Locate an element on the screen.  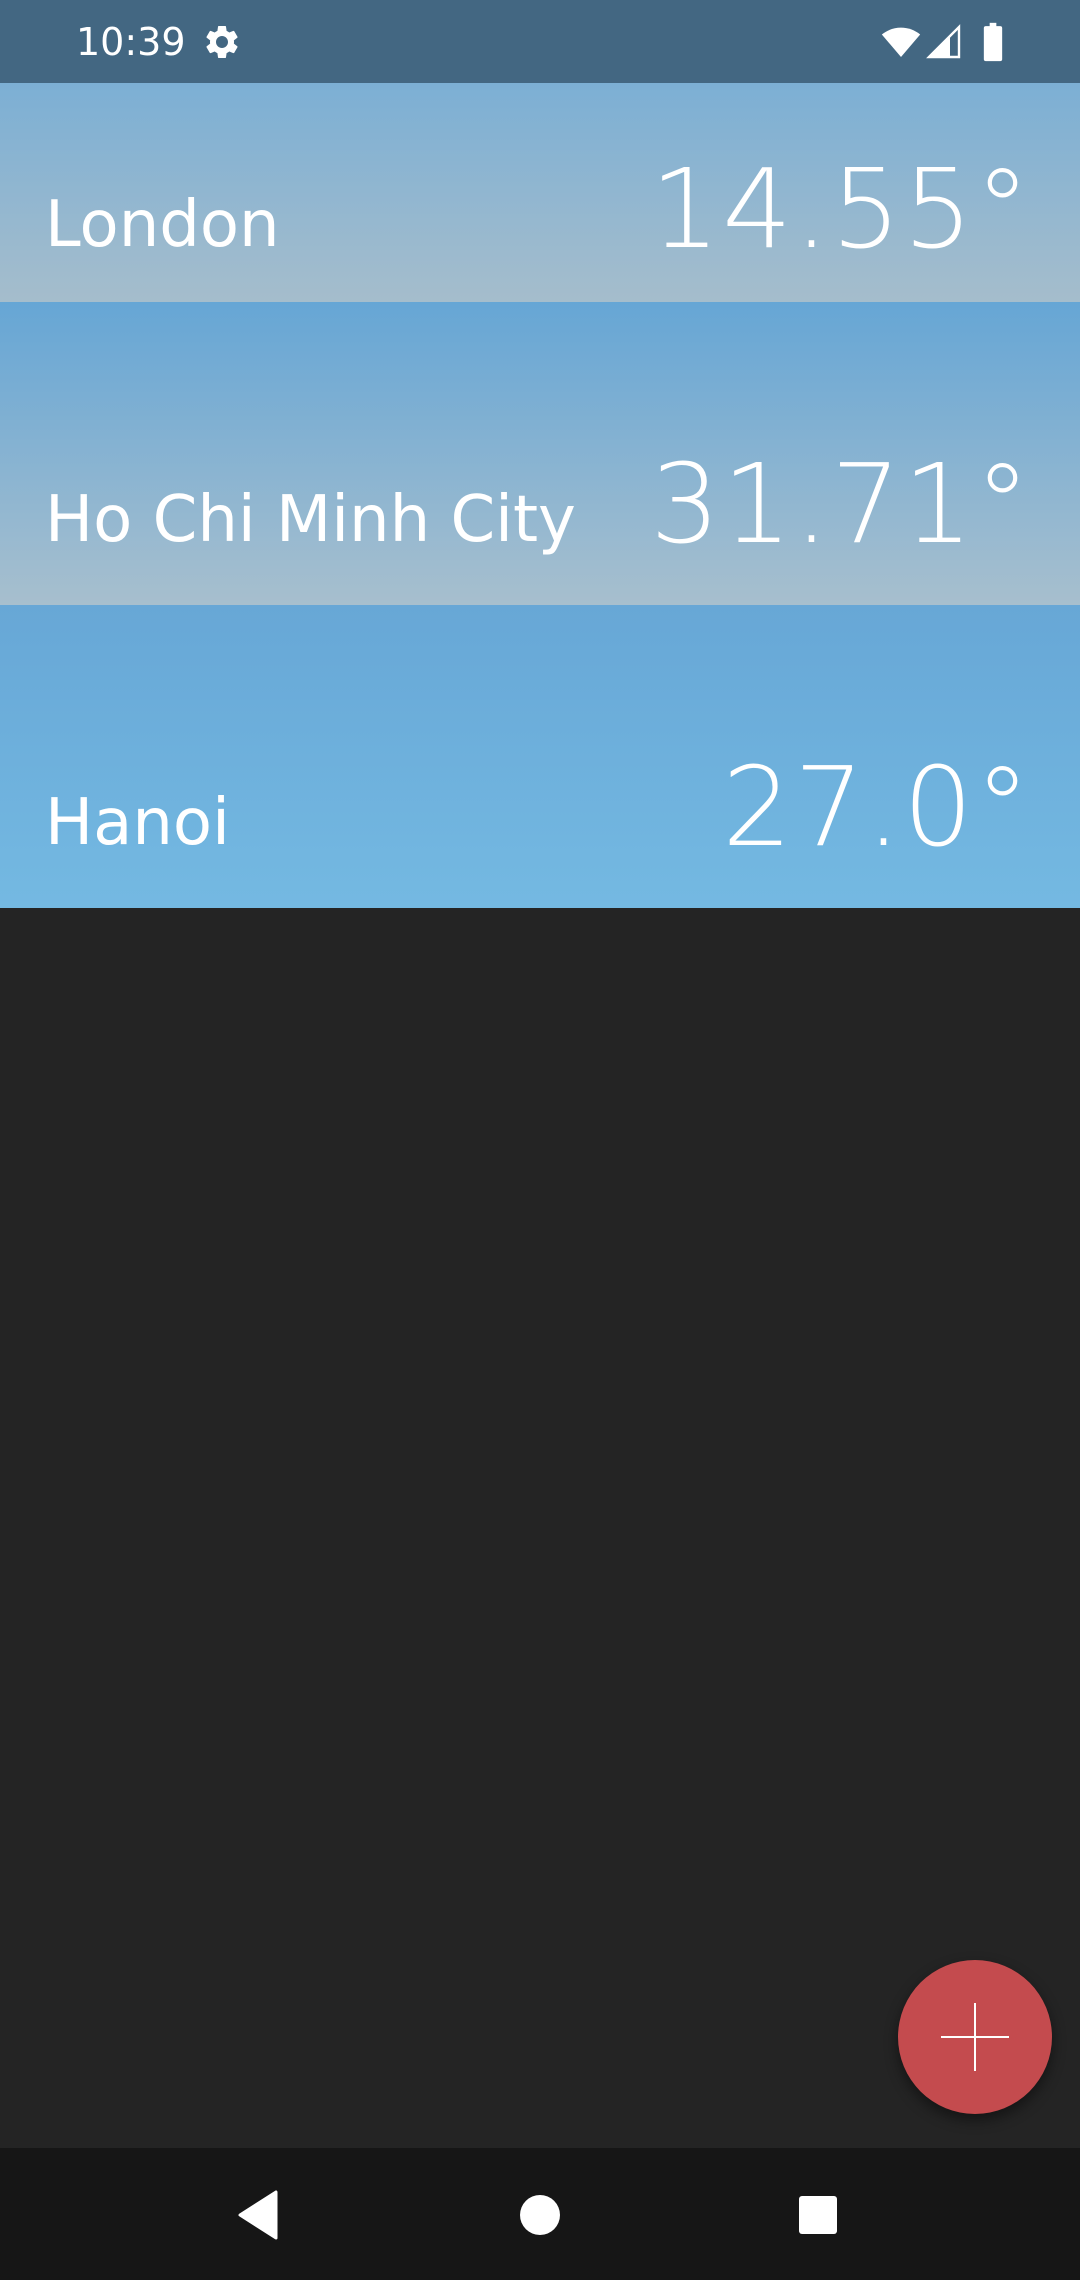
plus-icon is located at coordinates (975, 2037).